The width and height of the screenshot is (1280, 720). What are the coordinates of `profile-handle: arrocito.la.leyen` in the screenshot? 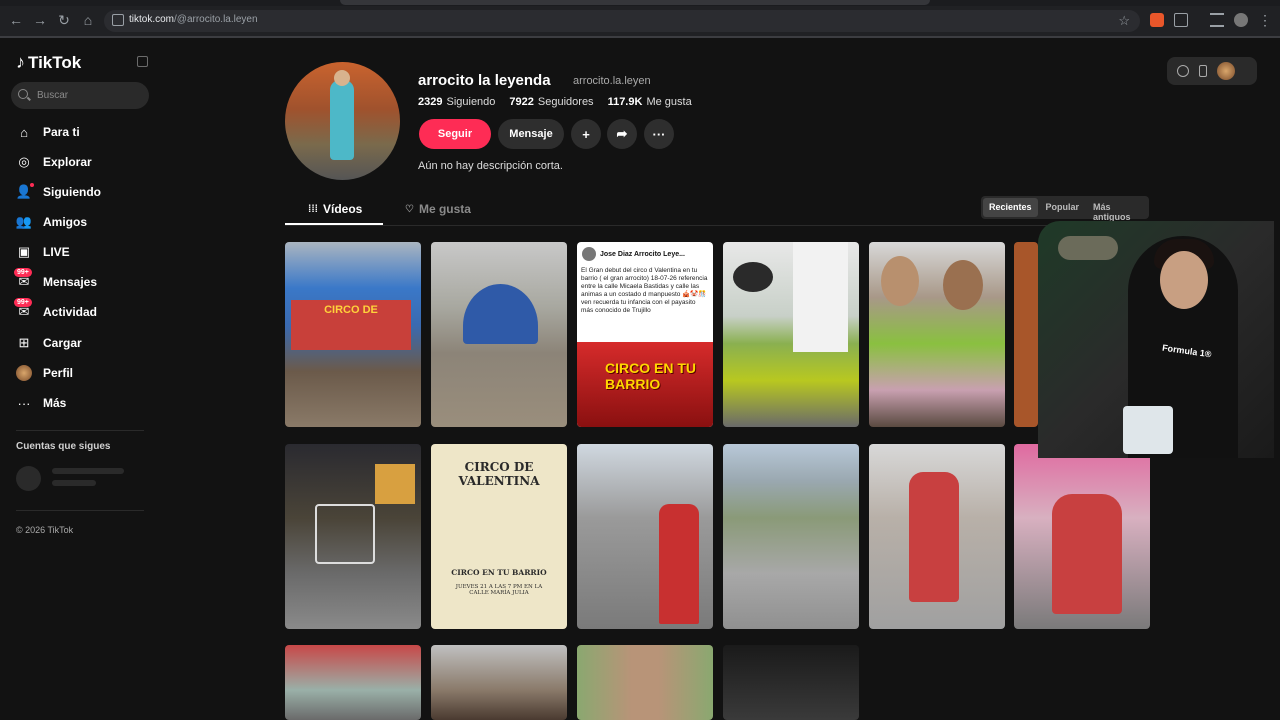 It's located at (612, 81).